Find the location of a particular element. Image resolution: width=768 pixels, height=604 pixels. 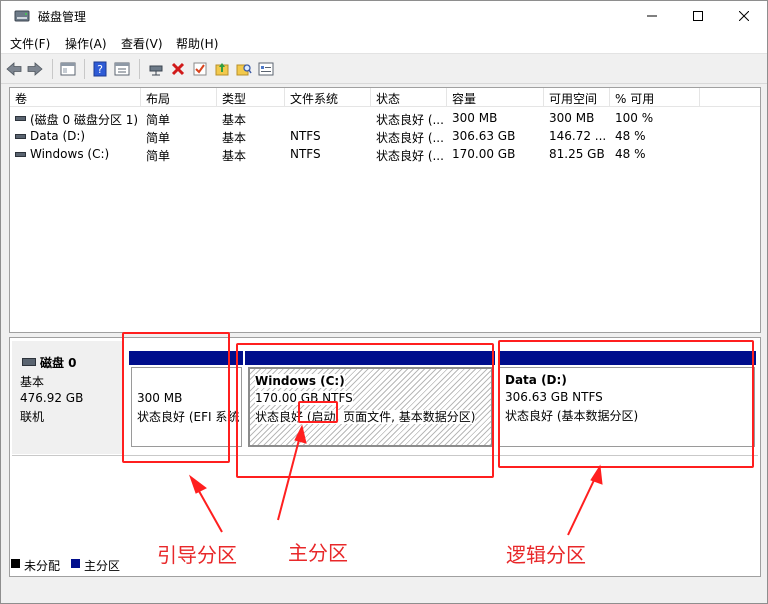

logical-partition-label: 逻辑分区 is located at coordinates (546, 555).